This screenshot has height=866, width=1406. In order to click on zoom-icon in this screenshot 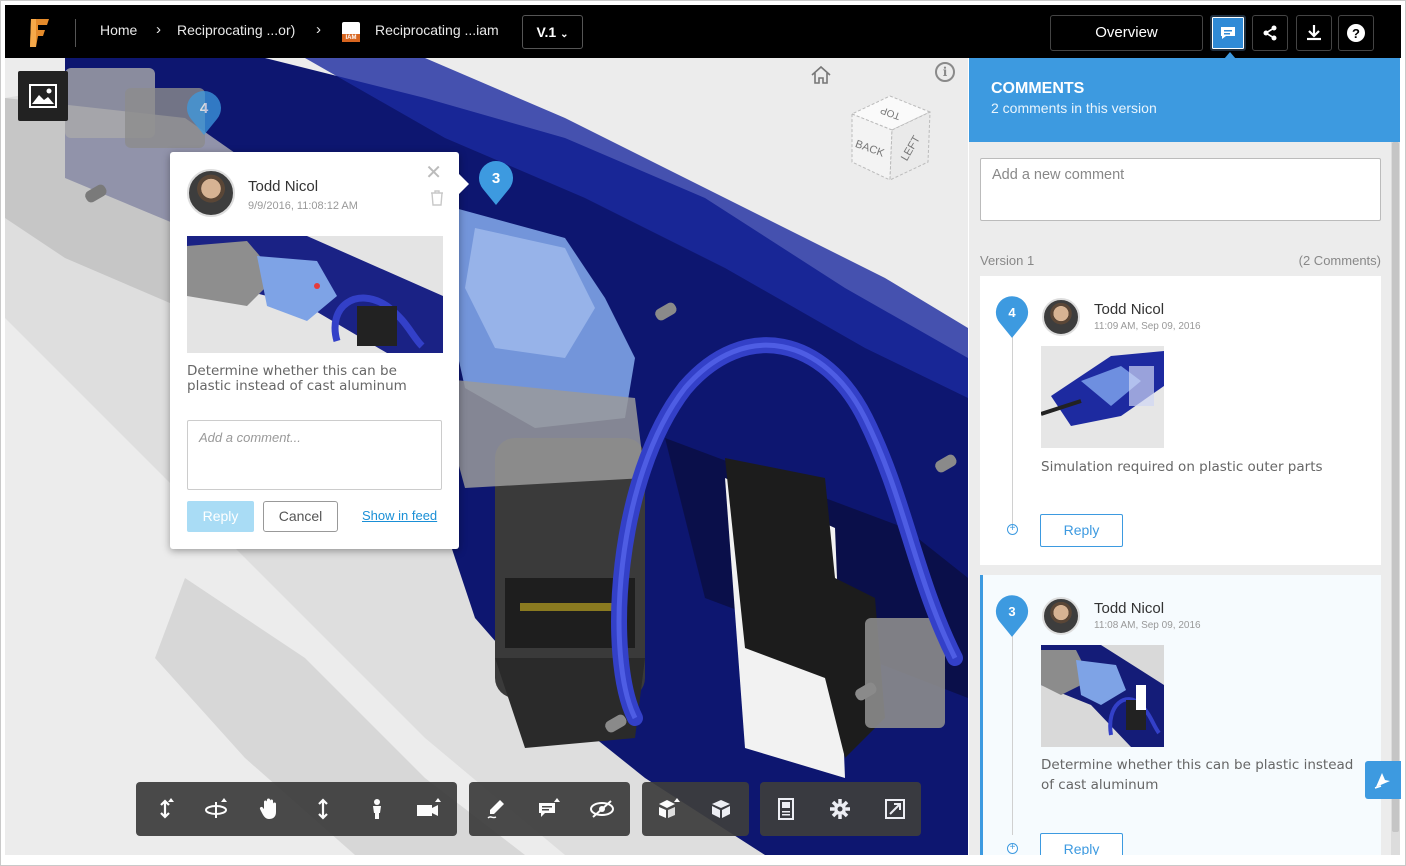, I will do `click(323, 809)`.